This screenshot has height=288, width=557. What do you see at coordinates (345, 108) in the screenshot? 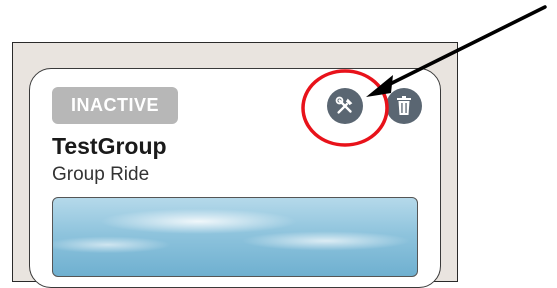
I see `highlight-circle` at bounding box center [345, 108].